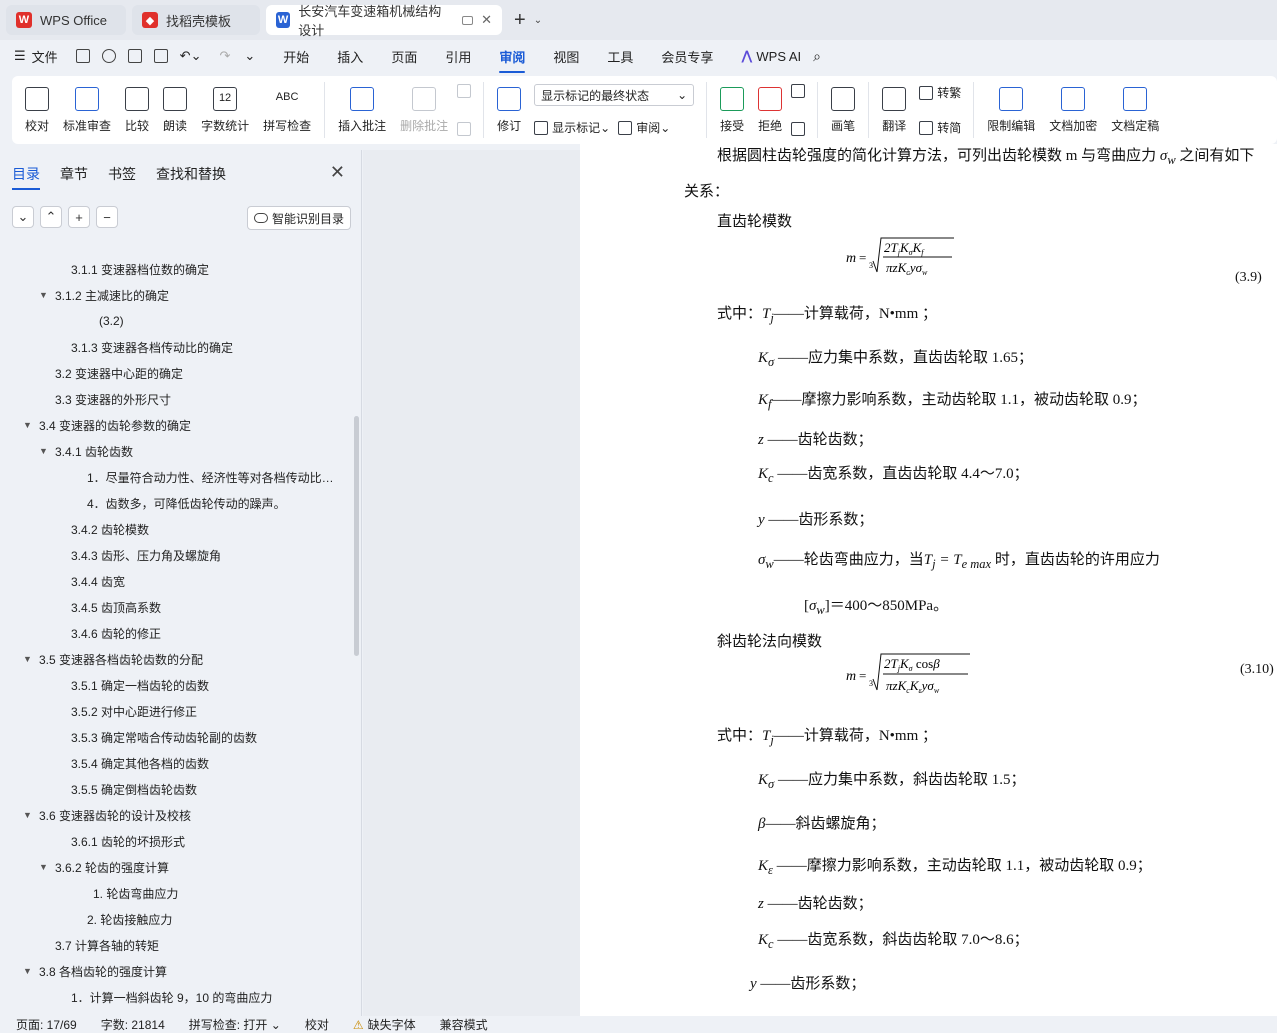 The width and height of the screenshot is (1277, 1033). What do you see at coordinates (798, 129) in the screenshot?
I see `next-change-icon` at bounding box center [798, 129].